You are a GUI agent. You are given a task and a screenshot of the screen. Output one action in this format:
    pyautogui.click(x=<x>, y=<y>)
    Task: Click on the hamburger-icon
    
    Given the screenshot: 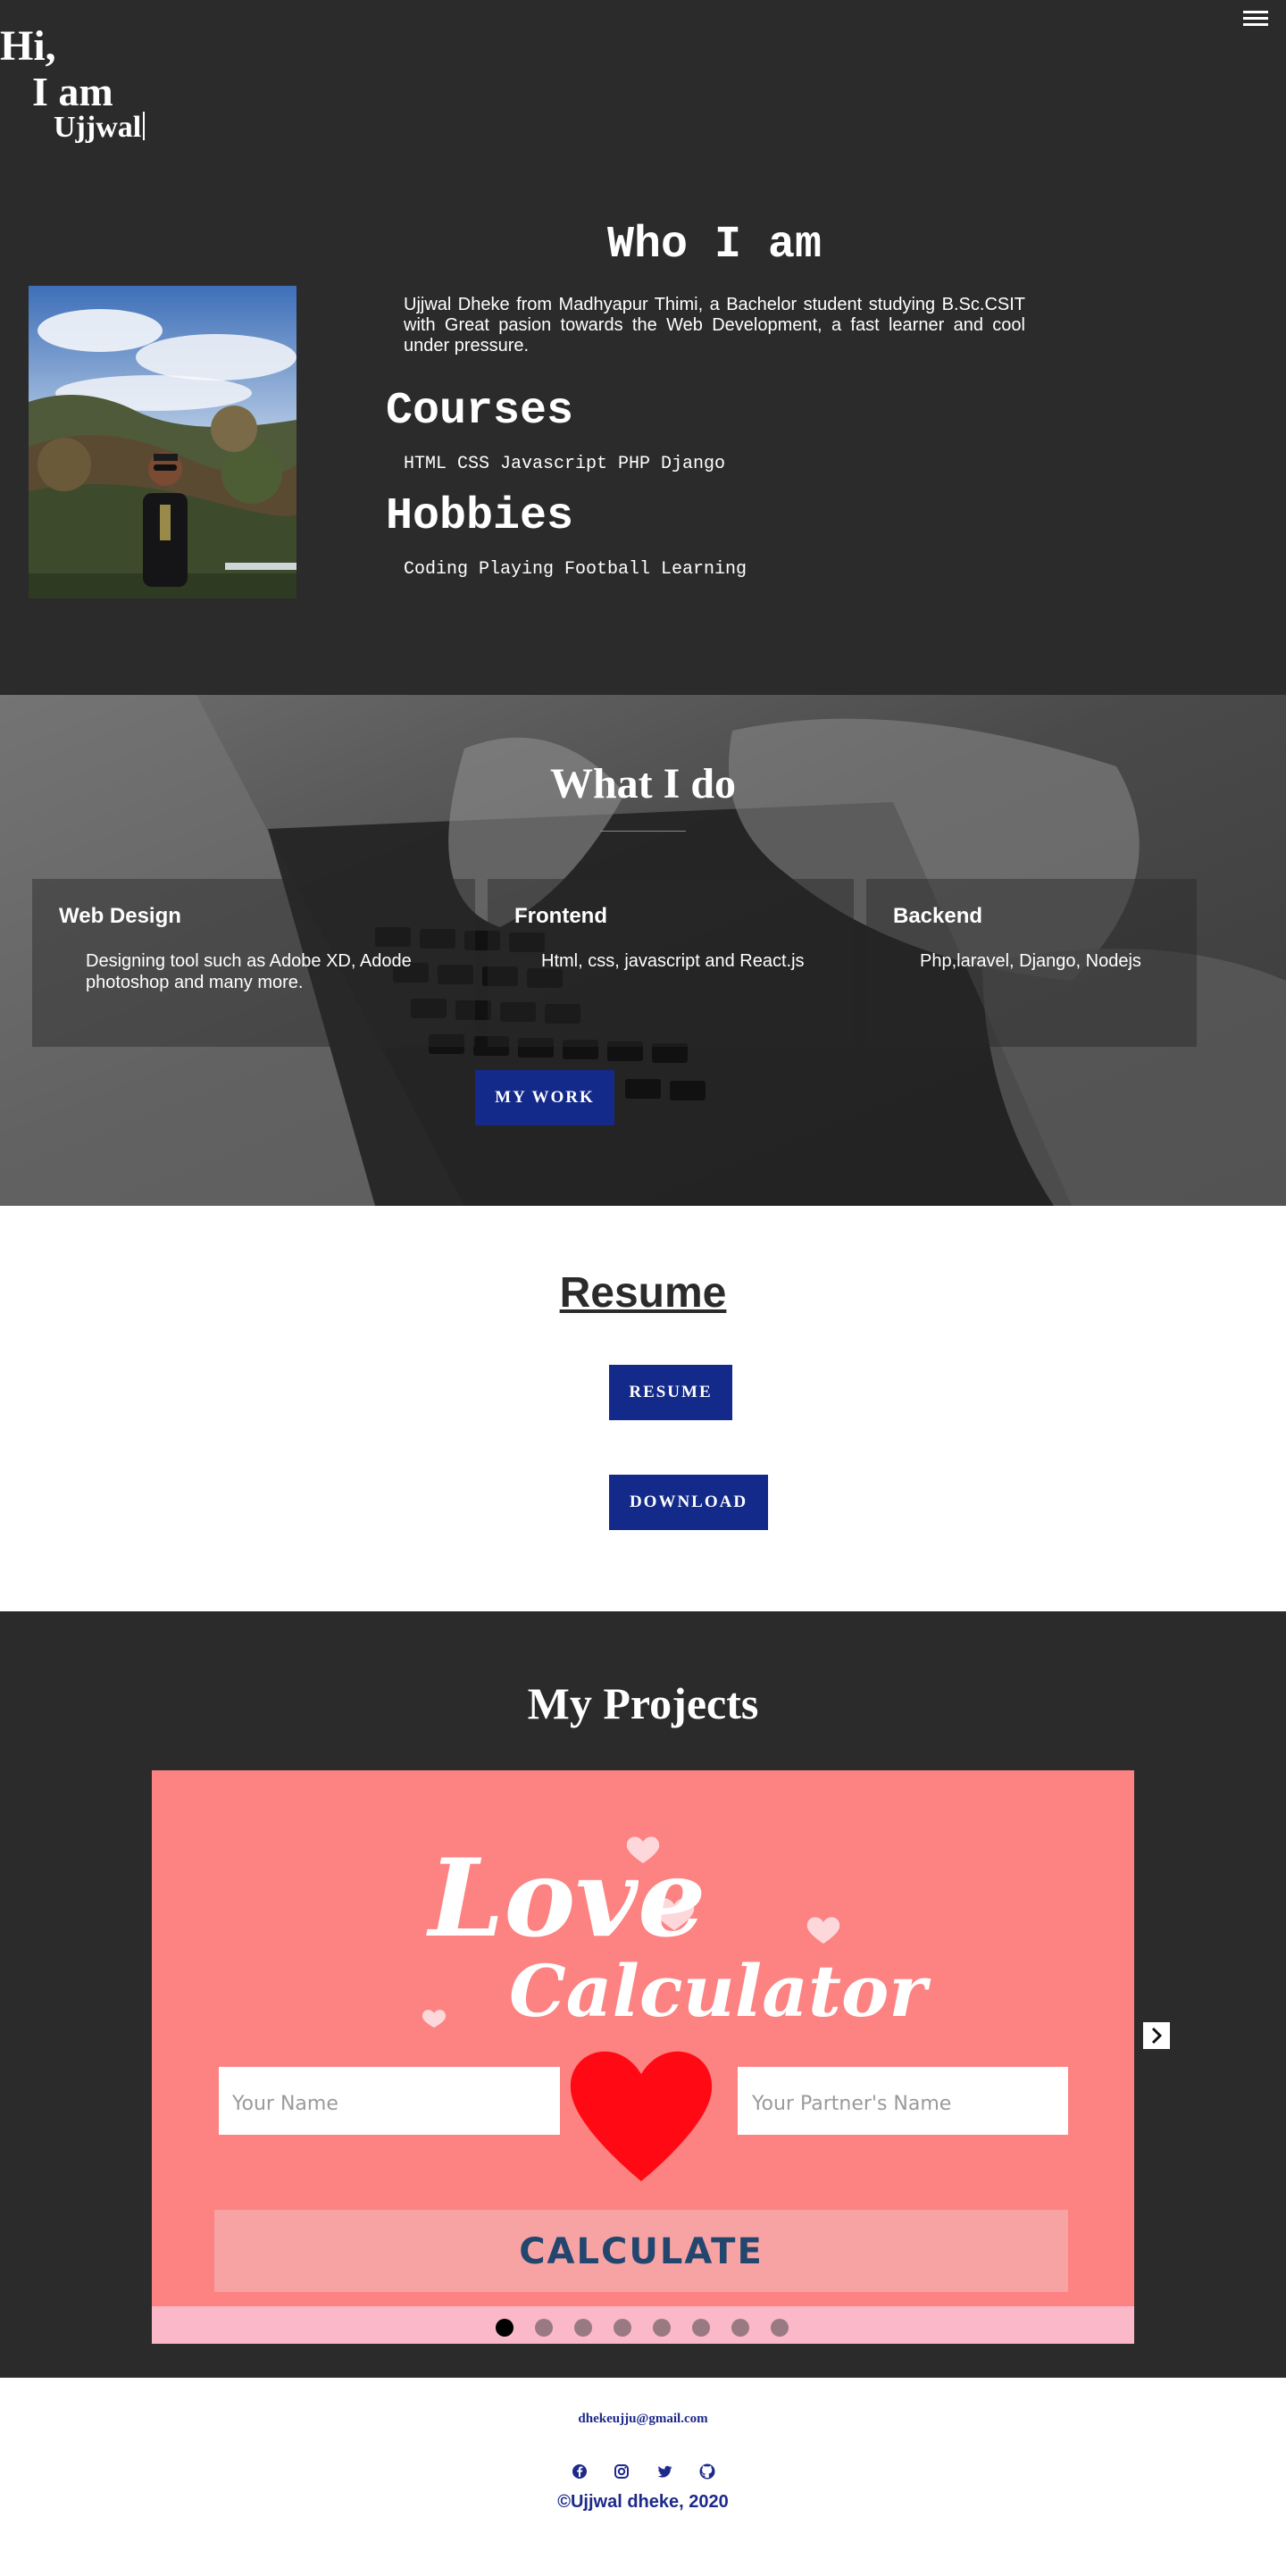 What is the action you would take?
    pyautogui.click(x=1255, y=19)
    